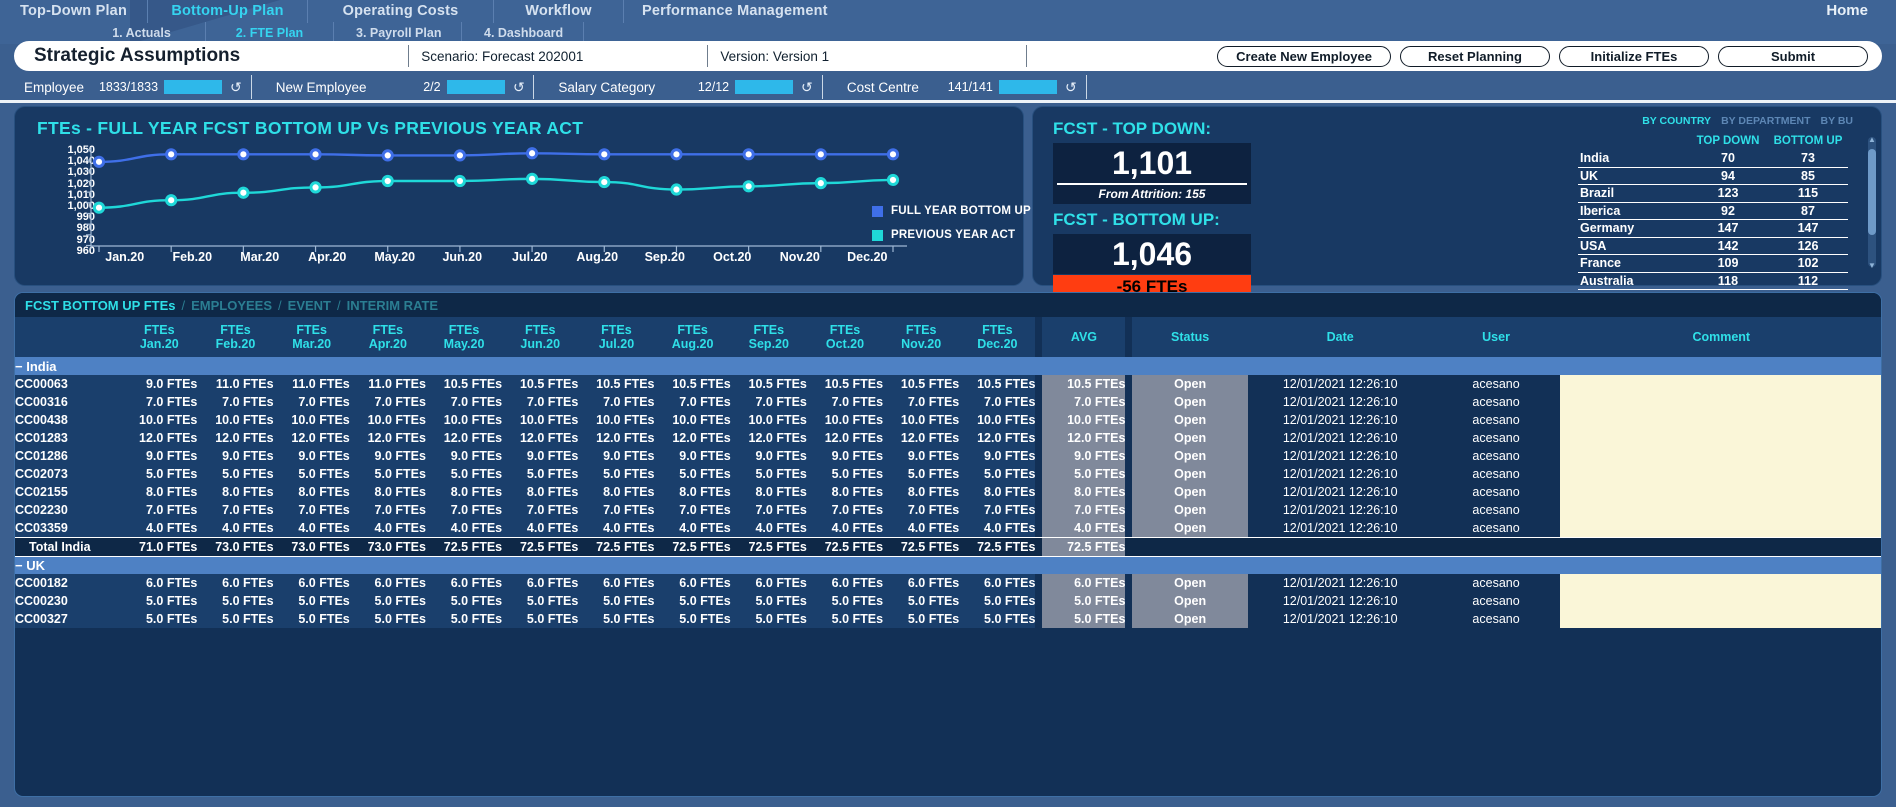 The height and width of the screenshot is (807, 1896). What do you see at coordinates (921, 456) in the screenshot?
I see `fte-value-month-11: 9.0 FTEs` at bounding box center [921, 456].